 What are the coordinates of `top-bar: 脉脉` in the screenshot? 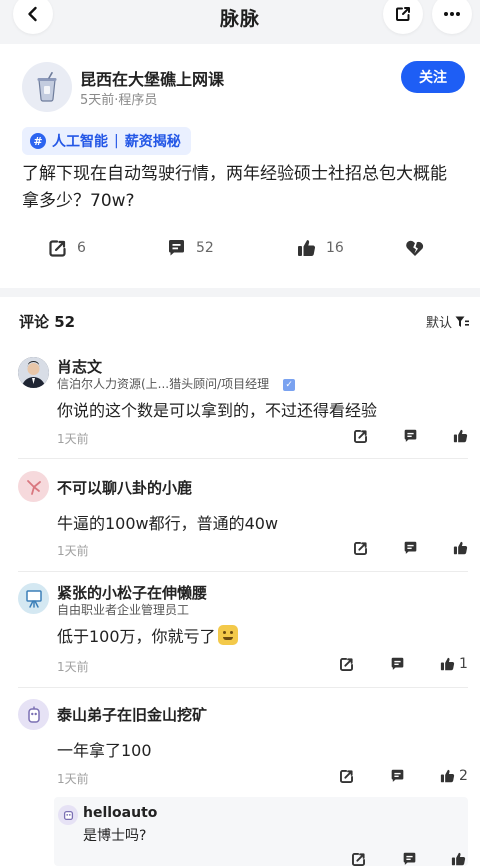 It's located at (240, 20).